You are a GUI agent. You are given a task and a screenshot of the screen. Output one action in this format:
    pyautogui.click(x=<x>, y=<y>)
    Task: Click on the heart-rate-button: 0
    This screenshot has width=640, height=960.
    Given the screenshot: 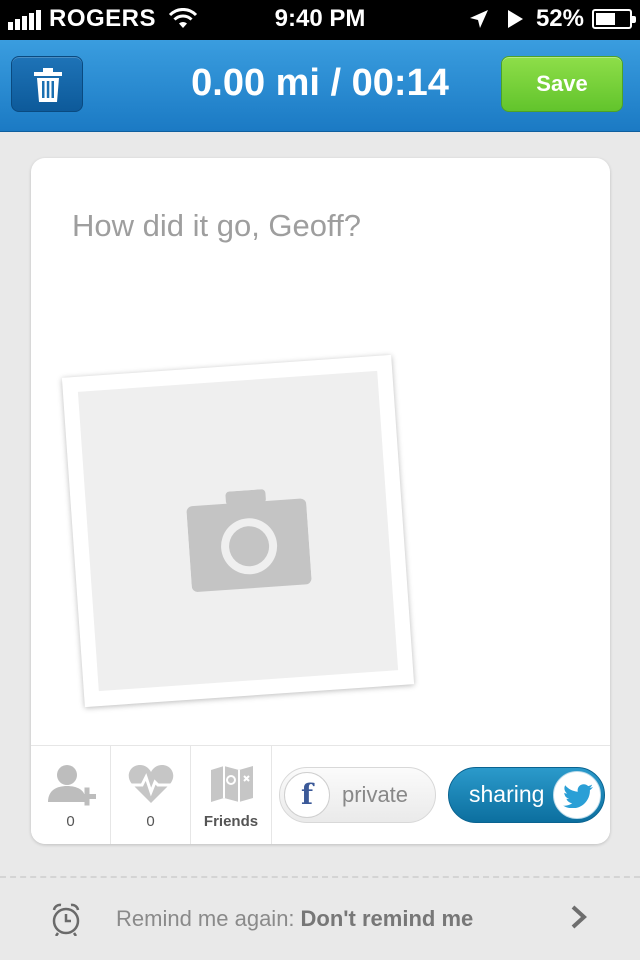 What is the action you would take?
    pyautogui.click(x=151, y=795)
    